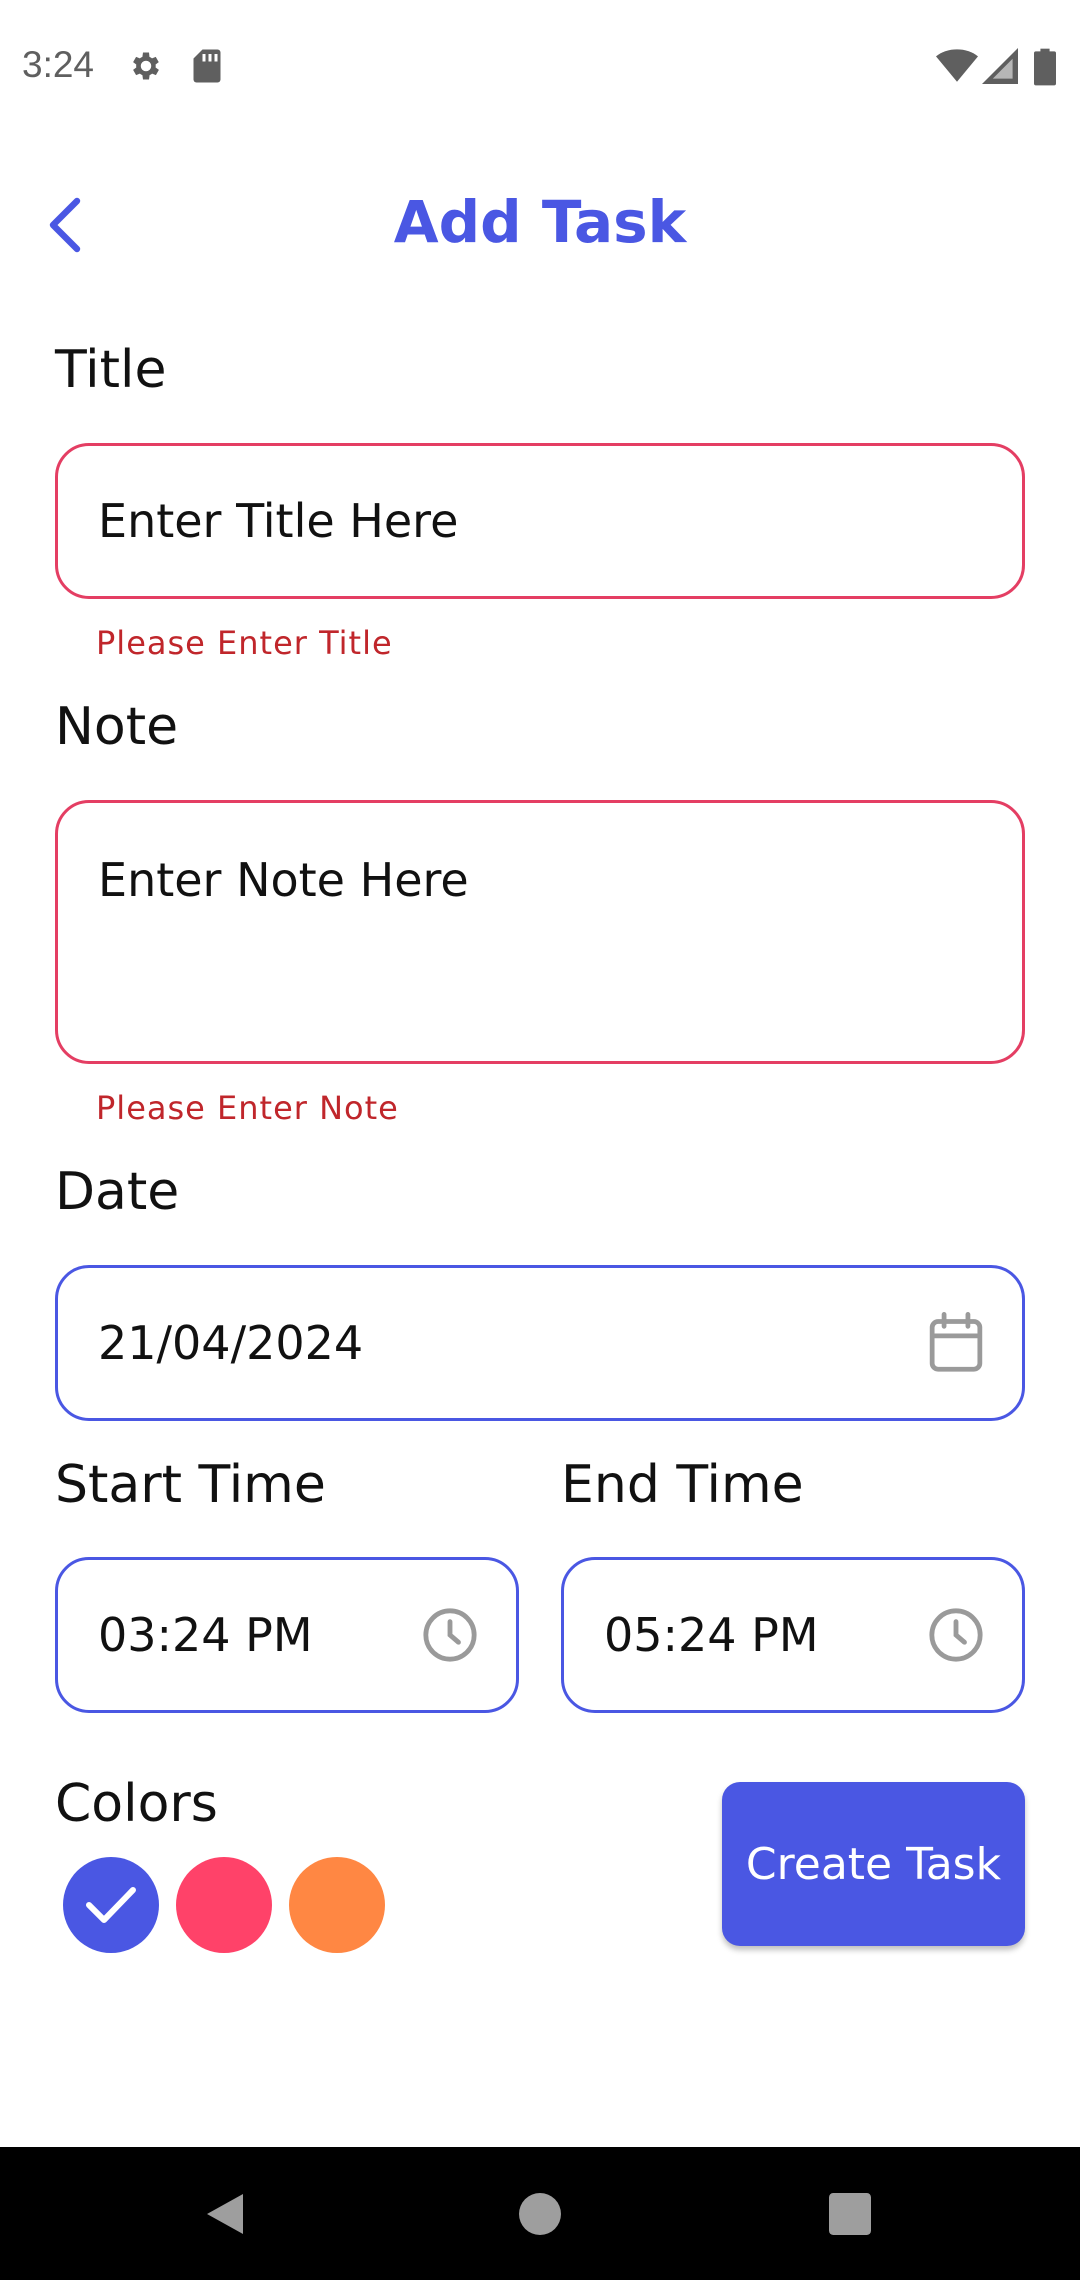 This screenshot has height=2280, width=1080. I want to click on note-error-text: Please Enter Note, so click(247, 1108).